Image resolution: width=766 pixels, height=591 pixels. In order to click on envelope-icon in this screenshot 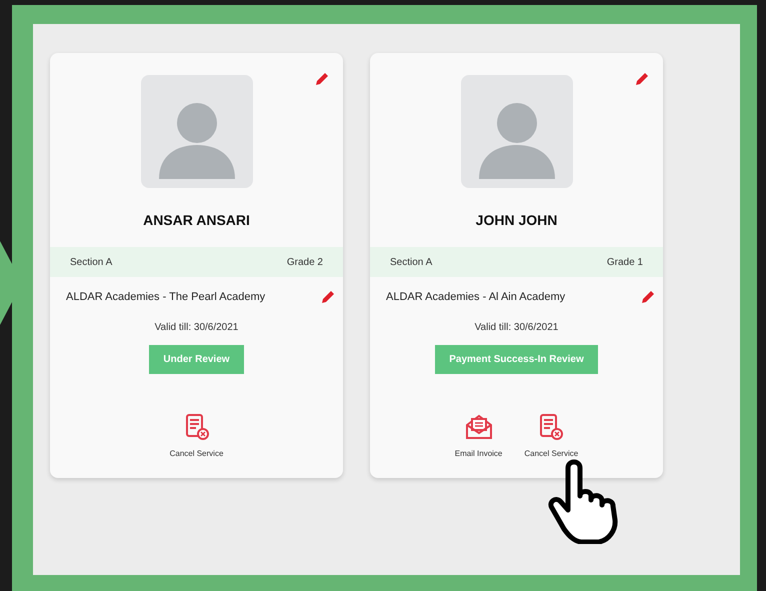, I will do `click(478, 427)`.